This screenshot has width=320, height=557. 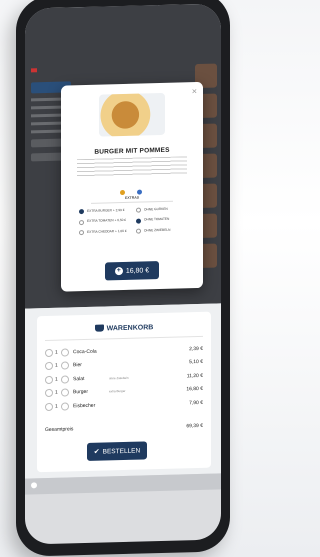 What do you see at coordinates (118, 271) in the screenshot?
I see `plus-icon: +` at bounding box center [118, 271].